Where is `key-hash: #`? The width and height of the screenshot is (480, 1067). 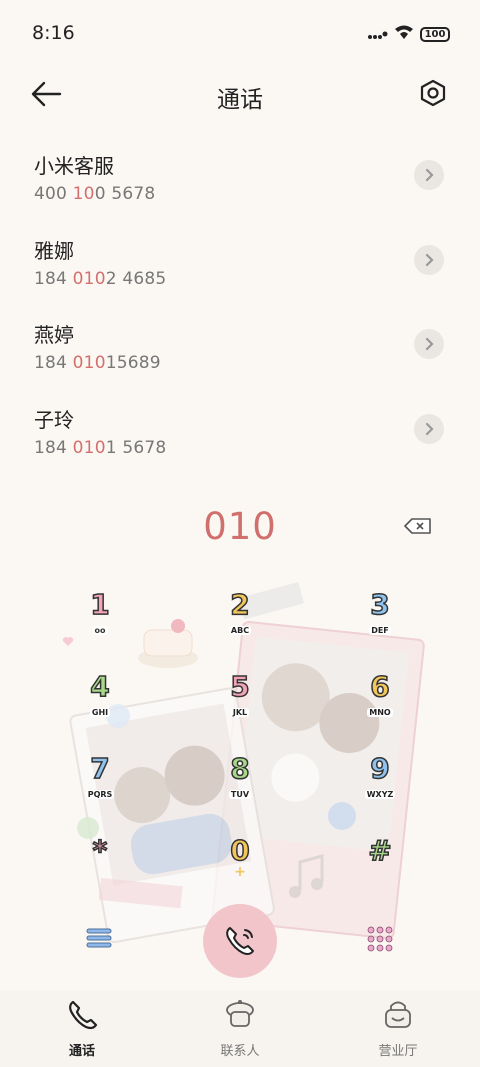 key-hash: # is located at coordinates (380, 866).